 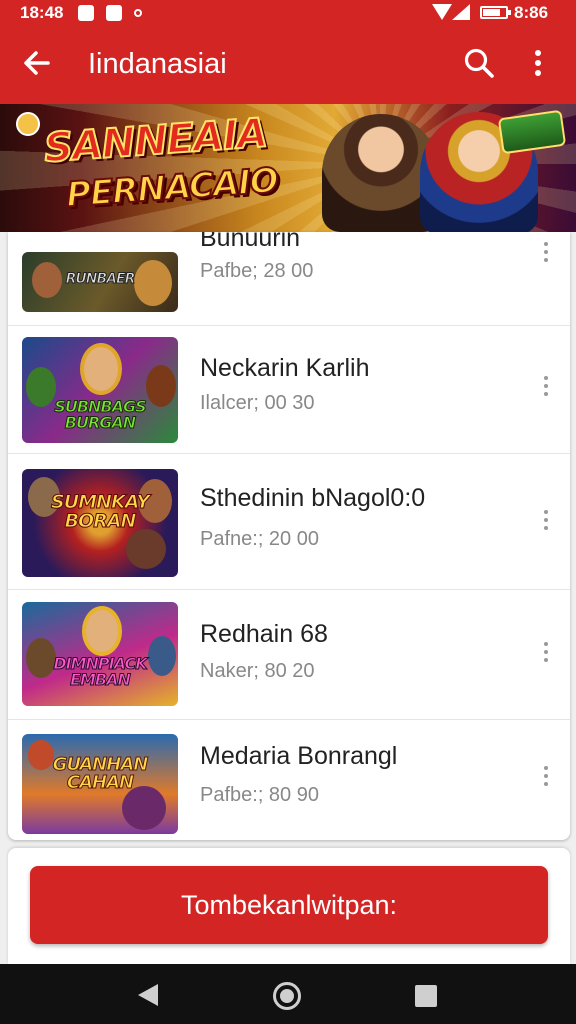 What do you see at coordinates (288, 13) in the screenshot?
I see `status-bar: 18:48 8:86` at bounding box center [288, 13].